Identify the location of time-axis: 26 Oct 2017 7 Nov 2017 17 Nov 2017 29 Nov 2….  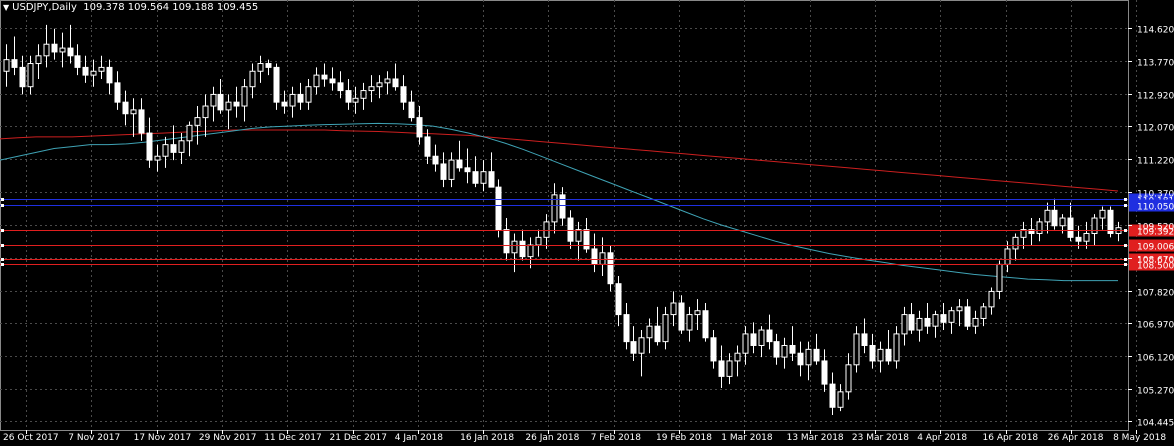
(584, 436).